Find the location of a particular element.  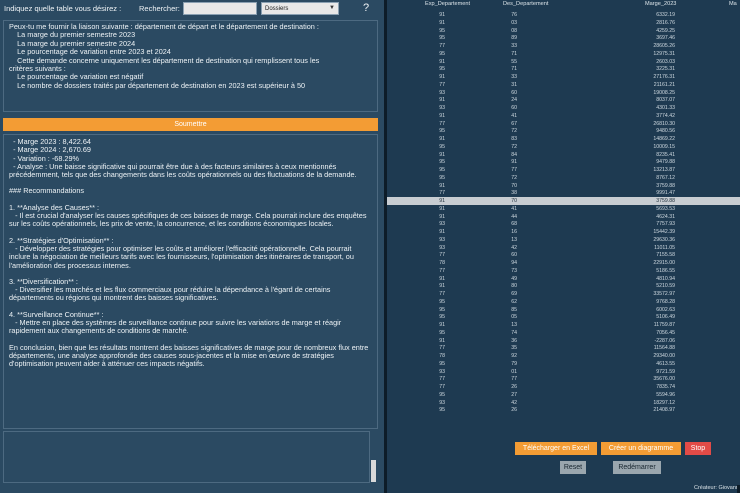

table-row: 91 03 2816.76 is located at coordinates (563, 23).